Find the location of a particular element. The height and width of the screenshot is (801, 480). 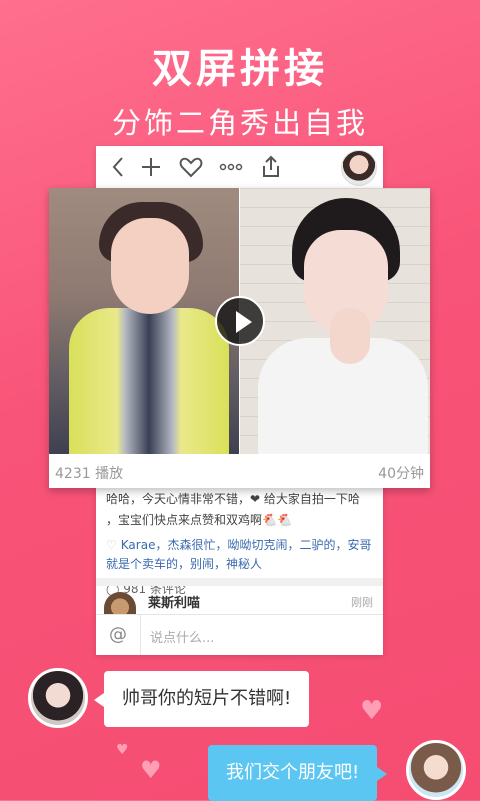

figure-jacket is located at coordinates (149, 381).